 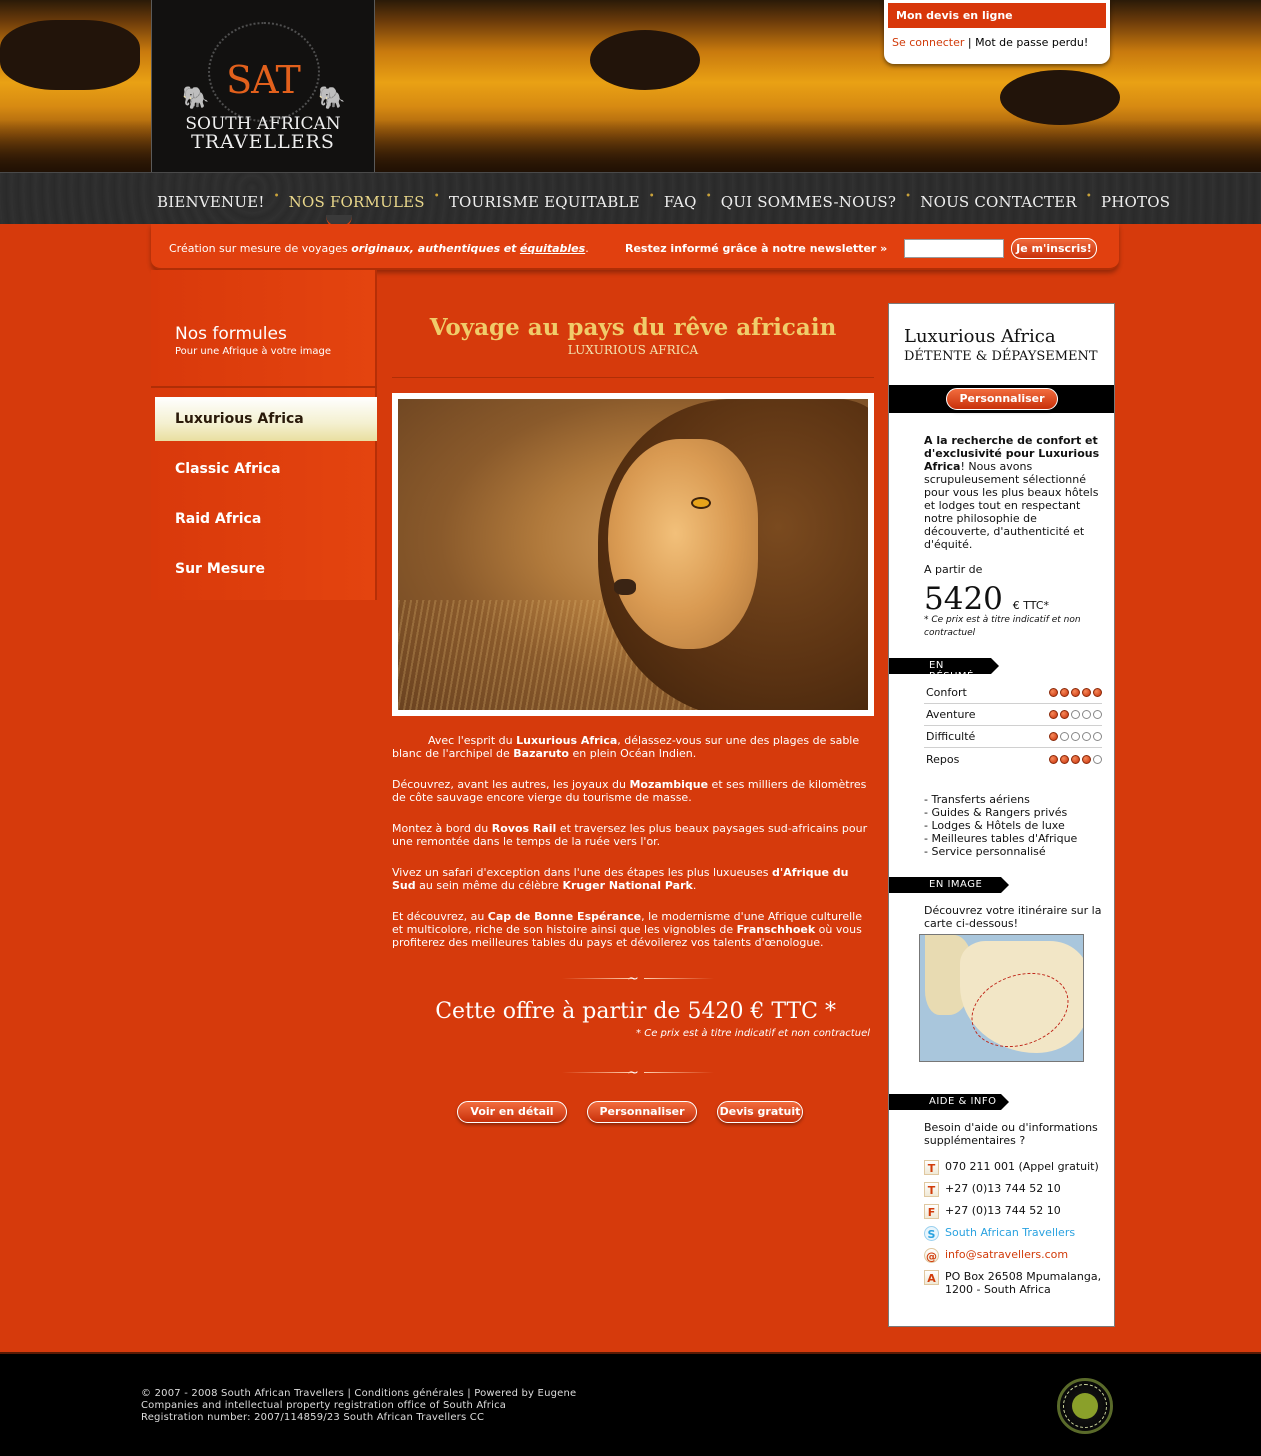 I want to click on offer-price: Cette offre à partir de 5420 € TTC *, so click(x=635, y=1011).